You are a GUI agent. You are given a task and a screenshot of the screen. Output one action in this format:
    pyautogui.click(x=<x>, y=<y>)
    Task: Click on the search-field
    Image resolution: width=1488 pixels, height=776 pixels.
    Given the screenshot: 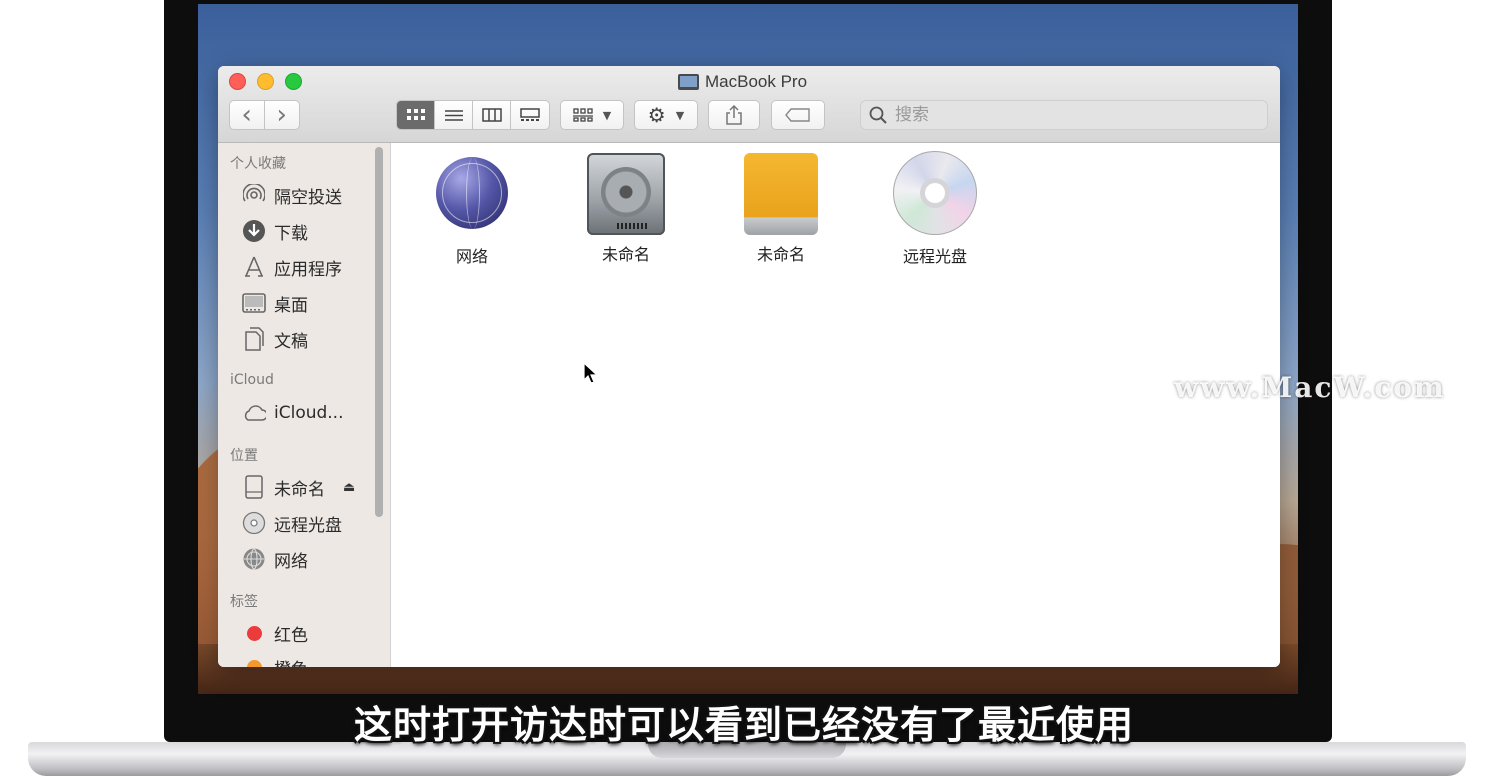 What is the action you would take?
    pyautogui.click(x=1064, y=115)
    